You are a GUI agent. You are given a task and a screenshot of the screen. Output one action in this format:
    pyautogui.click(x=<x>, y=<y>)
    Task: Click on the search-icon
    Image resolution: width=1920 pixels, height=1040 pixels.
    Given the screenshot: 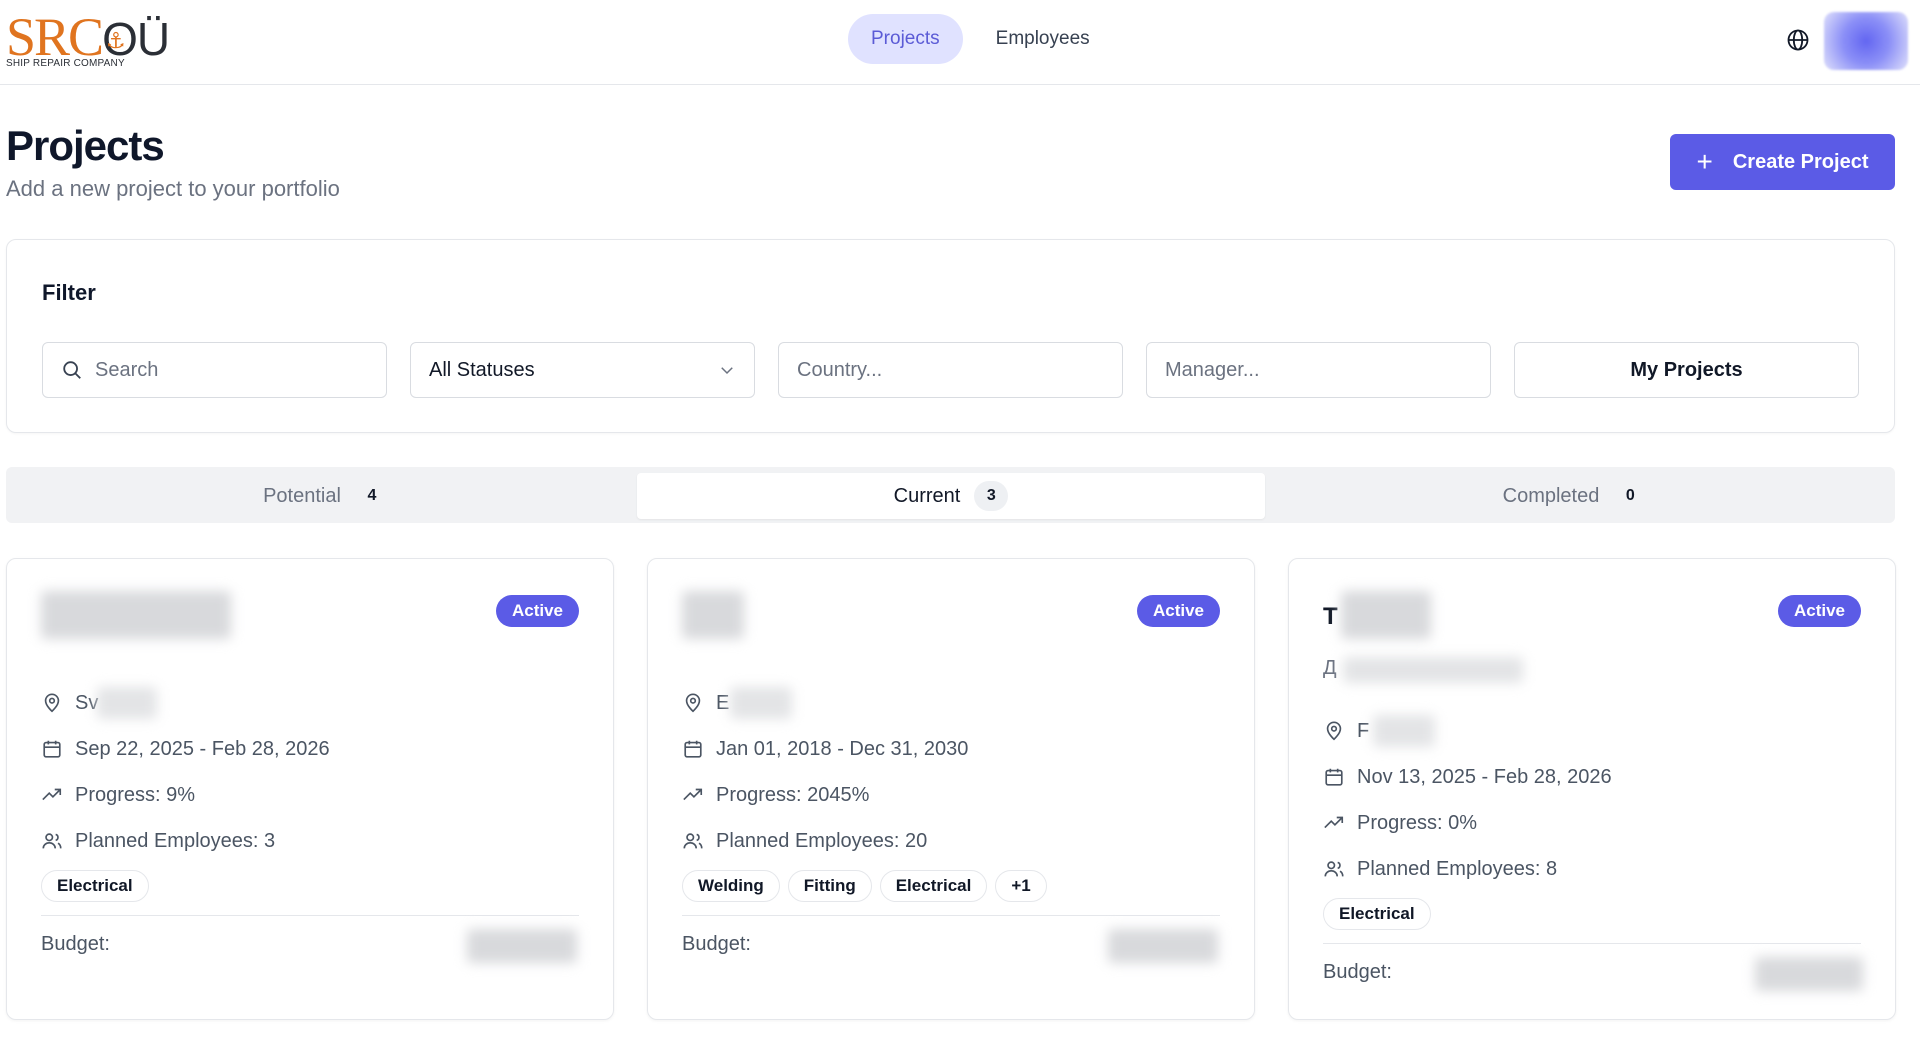 What is the action you would take?
    pyautogui.click(x=72, y=370)
    